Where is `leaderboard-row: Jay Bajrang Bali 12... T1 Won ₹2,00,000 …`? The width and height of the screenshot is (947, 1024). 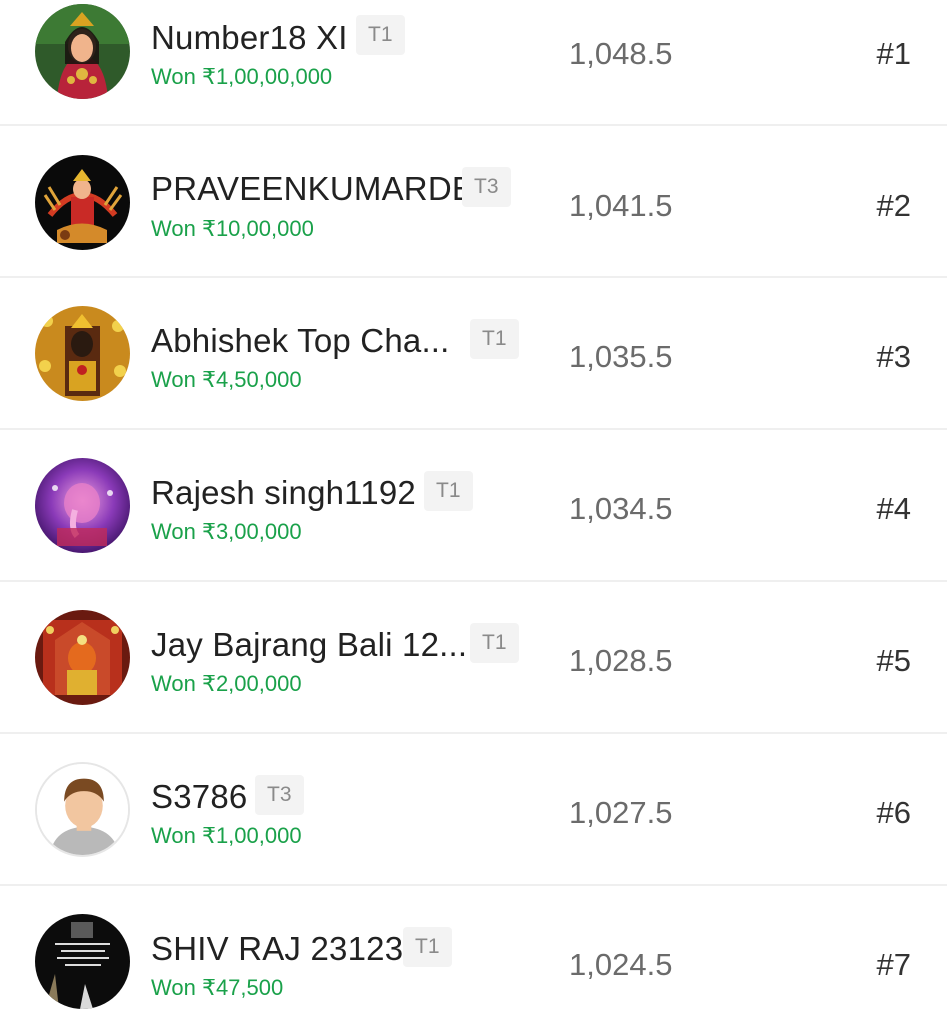 leaderboard-row: Jay Bajrang Bali 12... T1 Won ₹2,00,000 … is located at coordinates (473, 658).